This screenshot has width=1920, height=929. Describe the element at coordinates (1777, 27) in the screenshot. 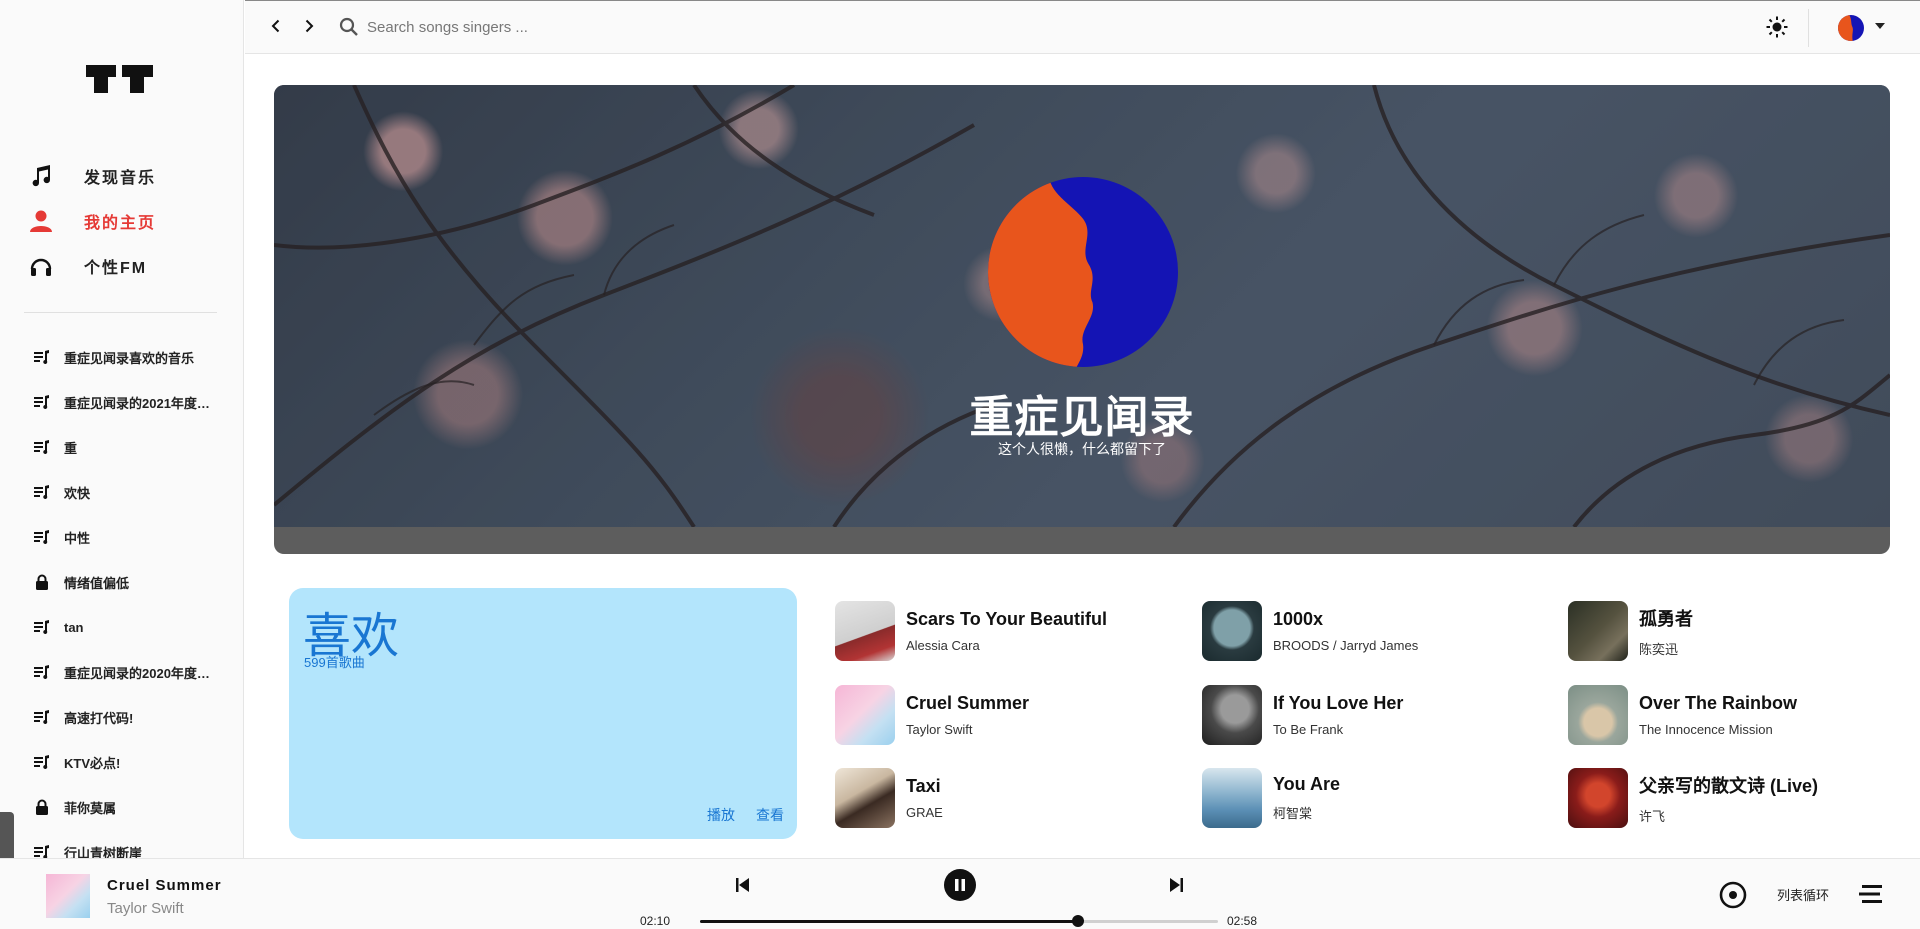

I see `theme-toggle-sun-icon` at that location.